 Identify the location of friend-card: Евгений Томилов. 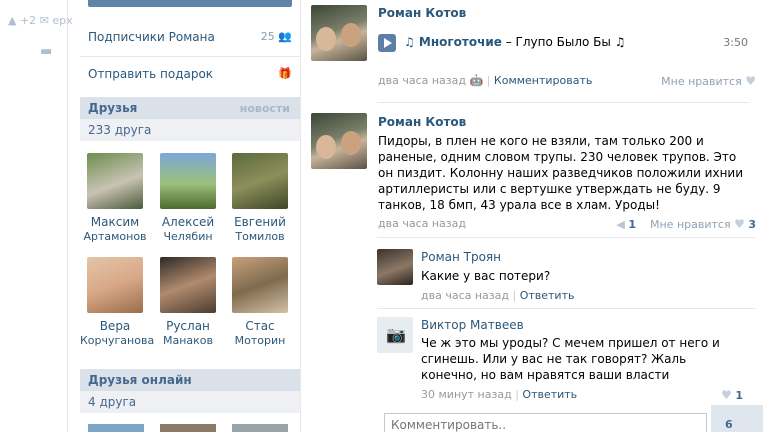
(260, 198).